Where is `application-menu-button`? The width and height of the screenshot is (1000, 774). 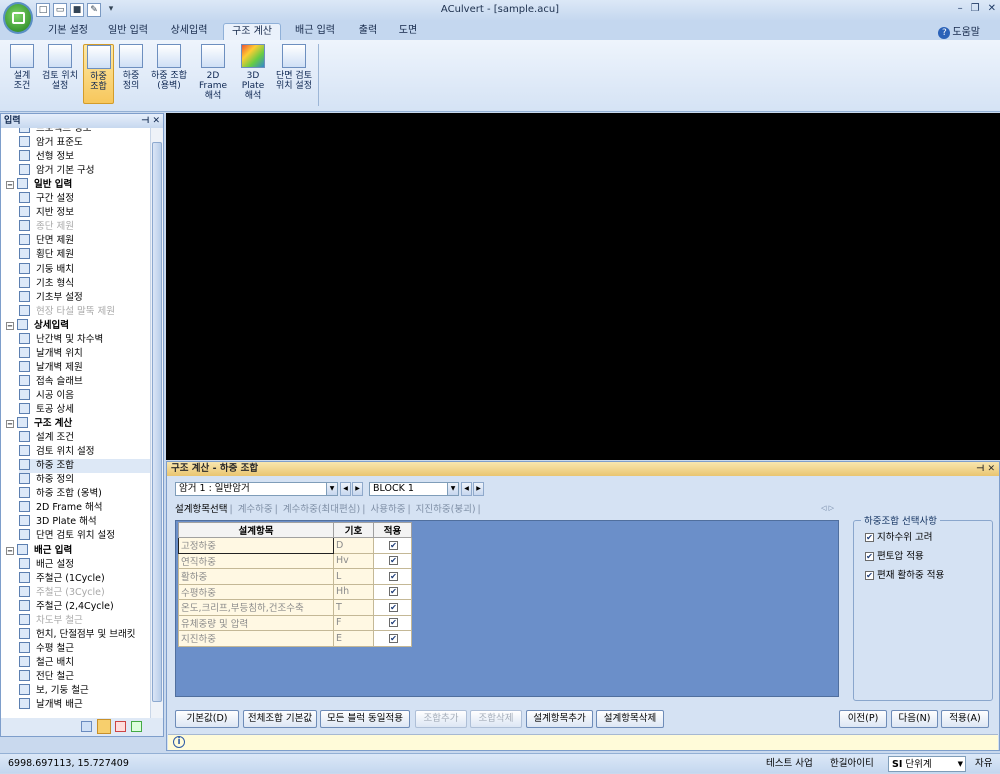 application-menu-button is located at coordinates (18, 18).